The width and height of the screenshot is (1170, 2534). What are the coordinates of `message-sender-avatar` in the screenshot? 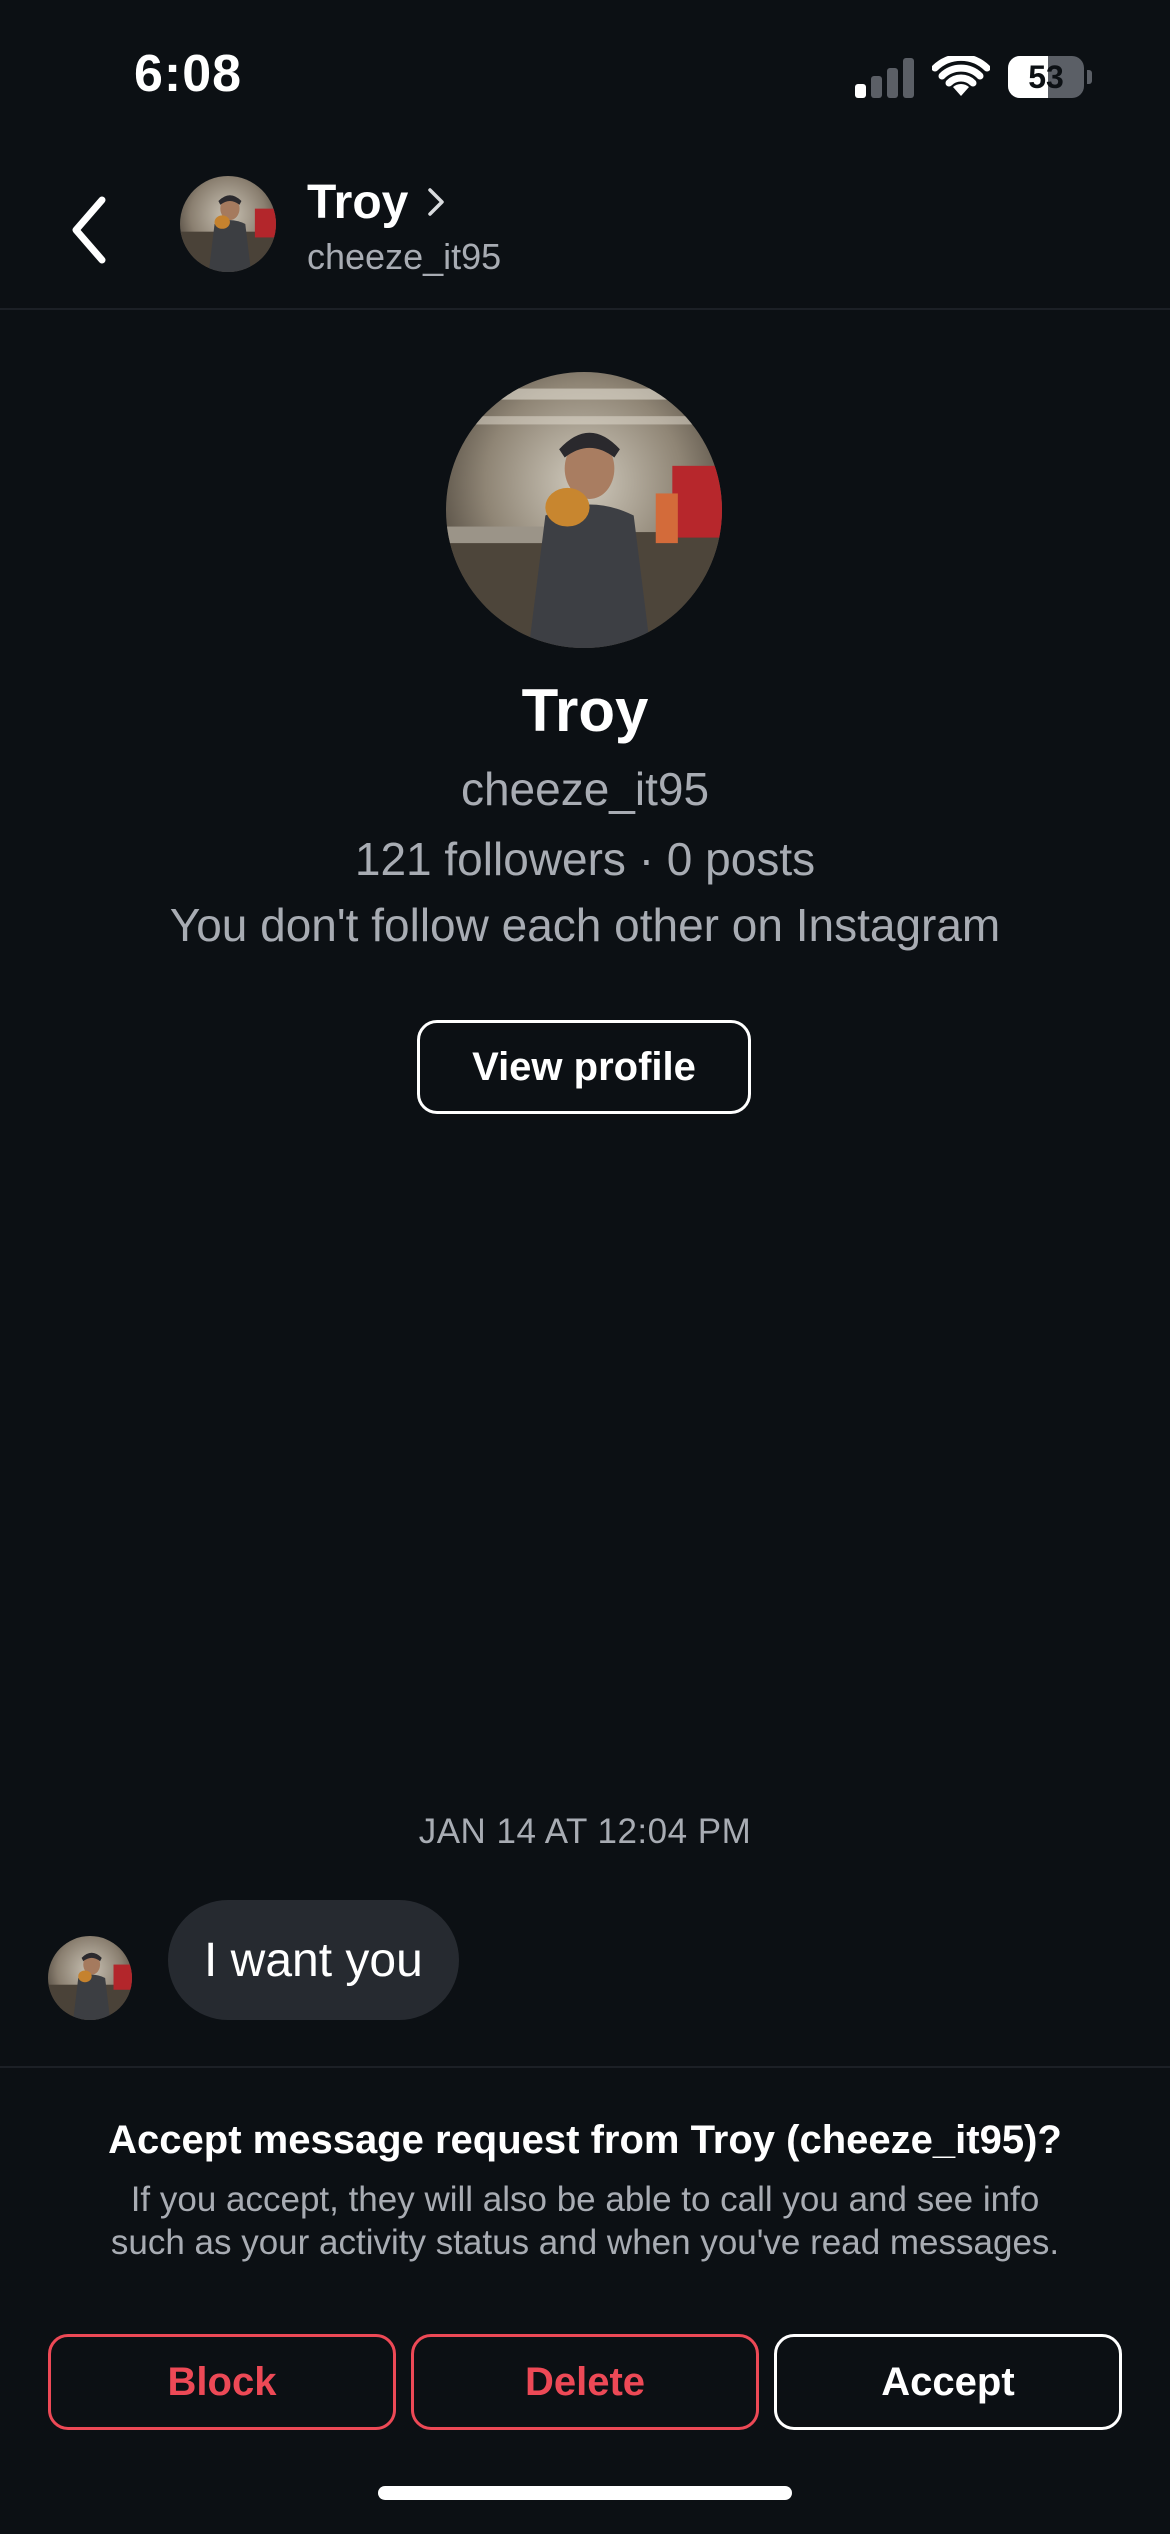 It's located at (90, 1978).